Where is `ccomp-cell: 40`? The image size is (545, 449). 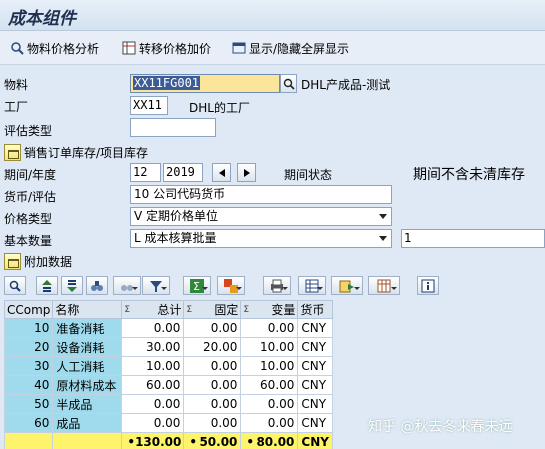 ccomp-cell: 40 is located at coordinates (28, 385).